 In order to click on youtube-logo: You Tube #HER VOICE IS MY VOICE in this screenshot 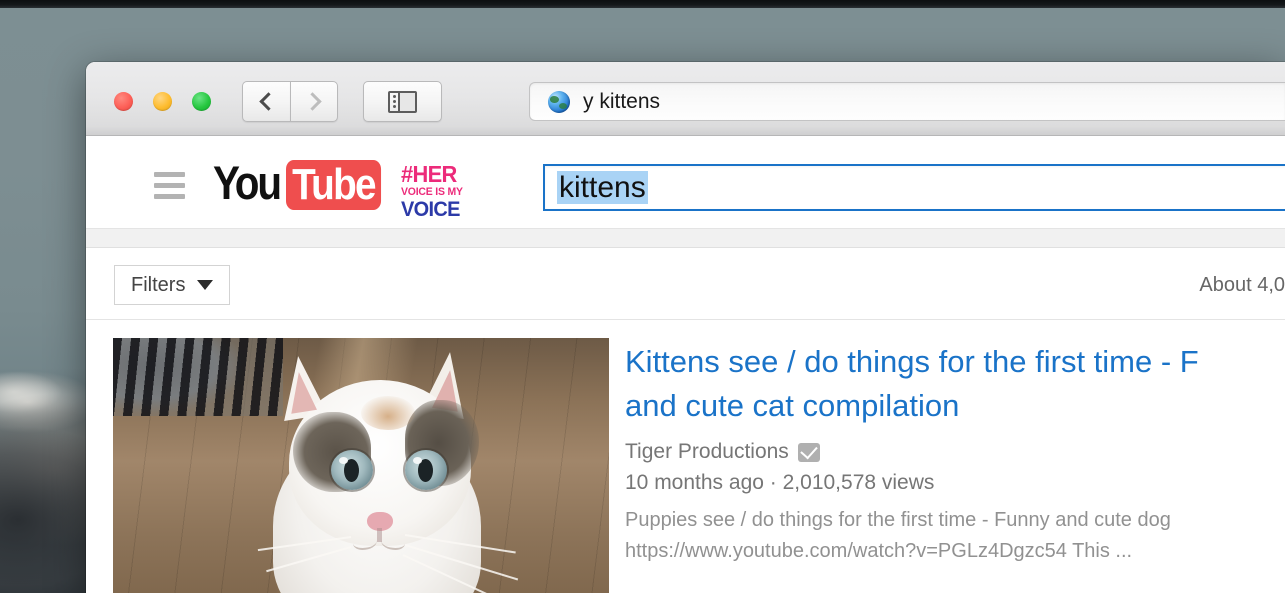, I will do `click(339, 188)`.